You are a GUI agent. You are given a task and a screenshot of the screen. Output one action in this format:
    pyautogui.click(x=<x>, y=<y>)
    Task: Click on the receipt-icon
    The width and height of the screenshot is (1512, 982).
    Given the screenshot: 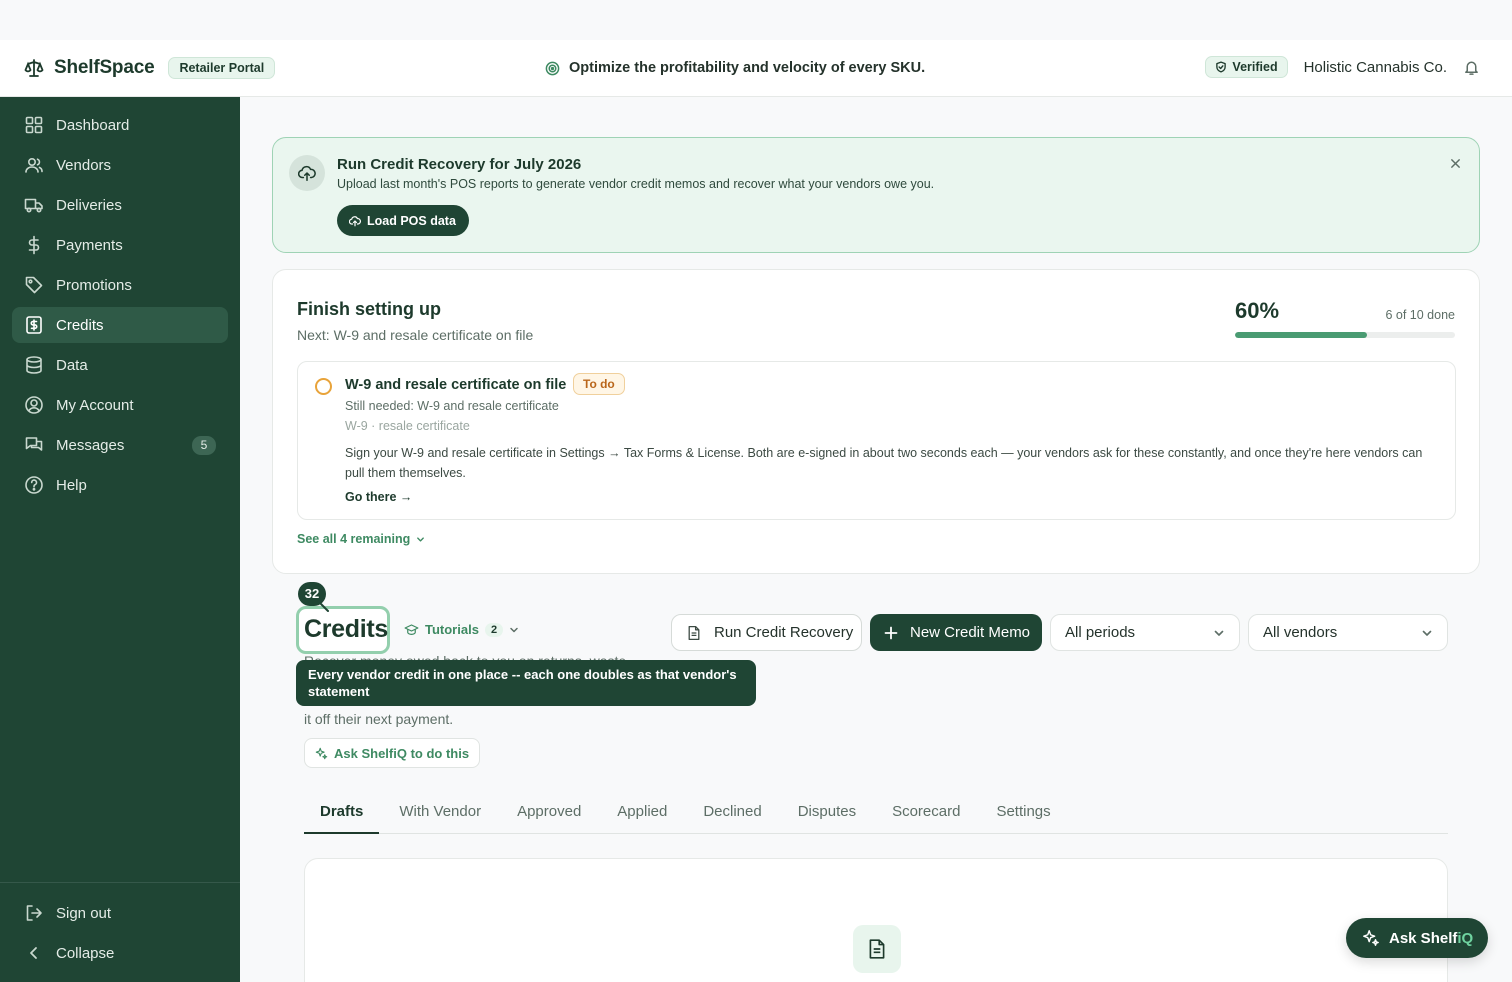 What is the action you would take?
    pyautogui.click(x=34, y=325)
    